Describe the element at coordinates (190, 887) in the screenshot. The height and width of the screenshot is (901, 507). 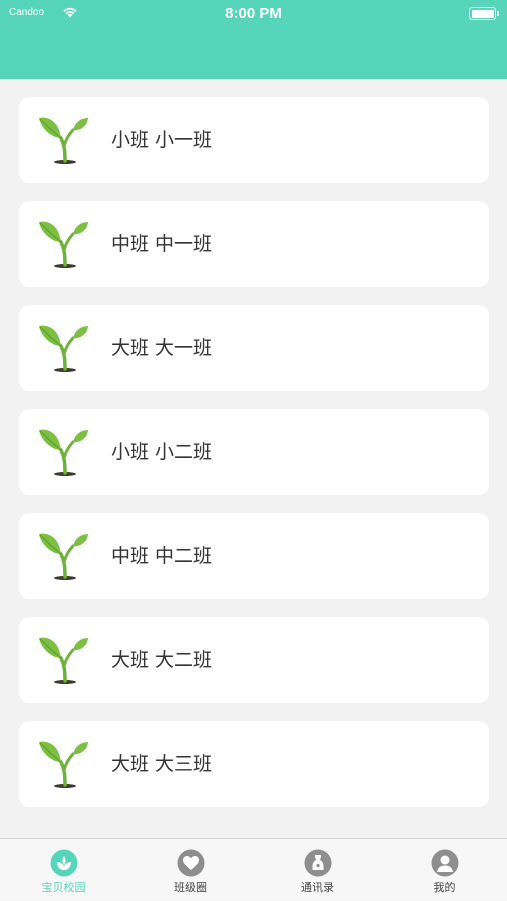
I see `tab-label: 班级圈` at that location.